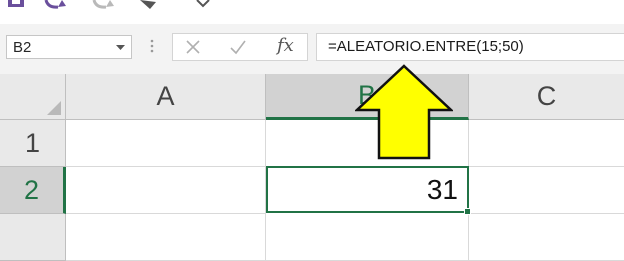 The width and height of the screenshot is (624, 261). I want to click on cell-c1, so click(546, 143).